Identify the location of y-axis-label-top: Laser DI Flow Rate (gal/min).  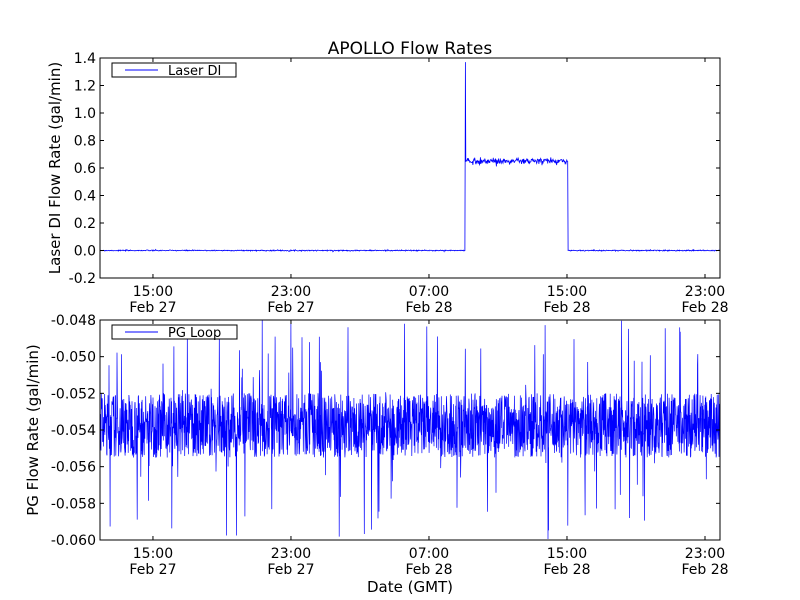
(55, 168).